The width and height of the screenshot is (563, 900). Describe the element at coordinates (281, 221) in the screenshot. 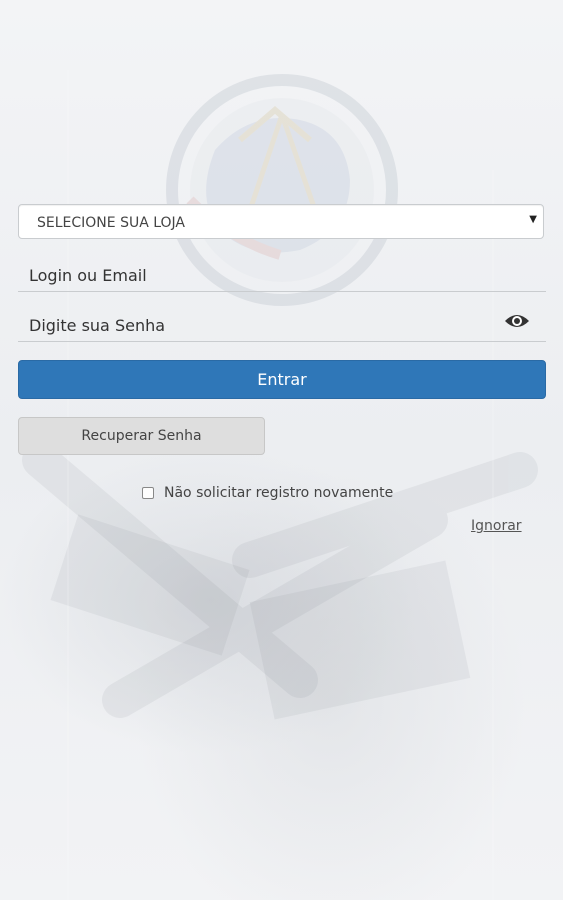

I see `store-select: SELECIONE SUA LOJA ▼` at that location.